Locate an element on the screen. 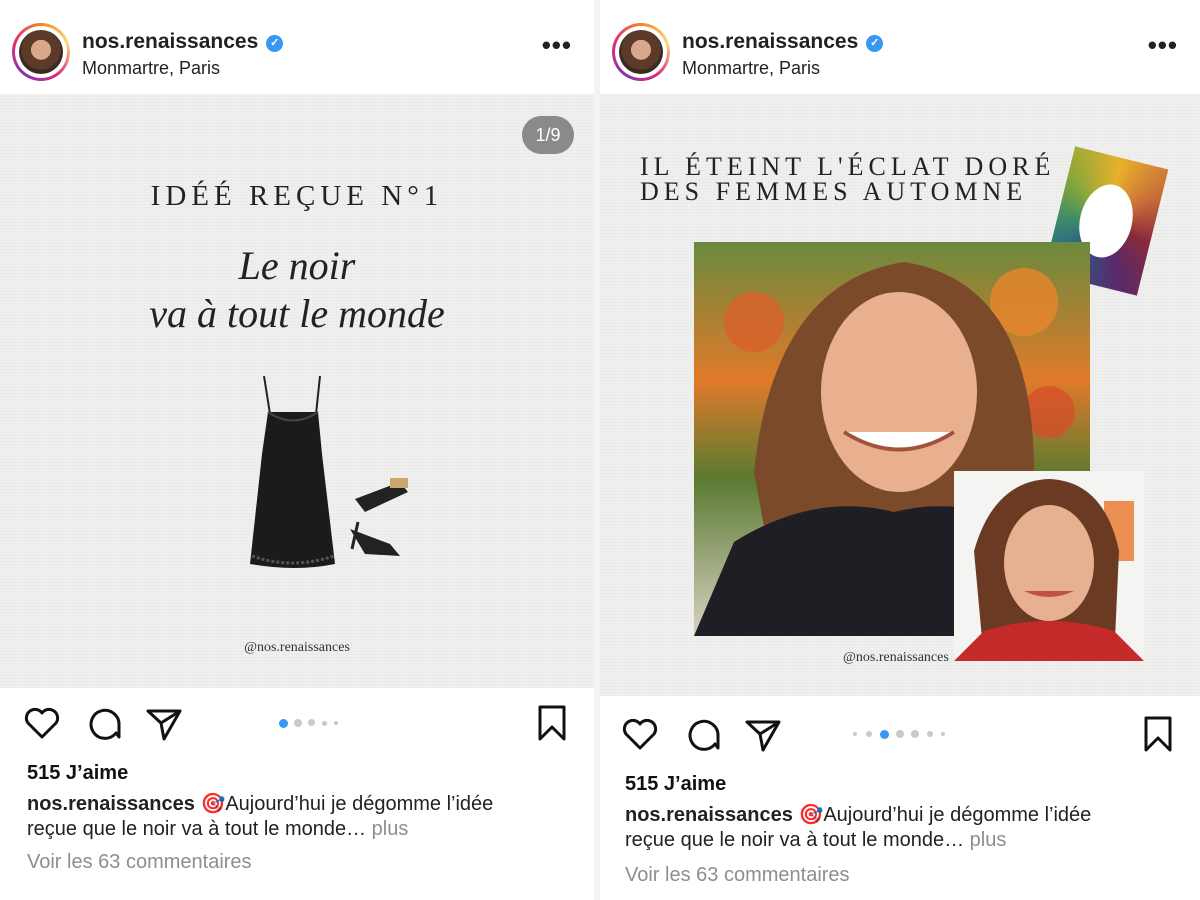 This screenshot has width=1200, height=900. slide-title-line1: Le noir is located at coordinates (297, 265).